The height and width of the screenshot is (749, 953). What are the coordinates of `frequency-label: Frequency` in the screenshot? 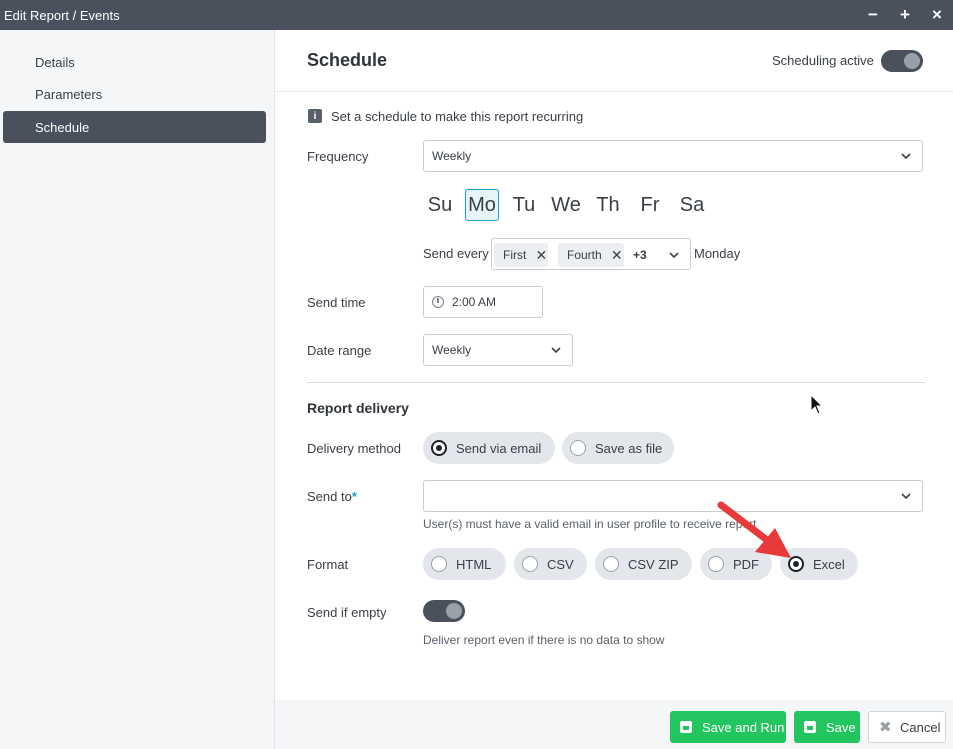 It's located at (338, 156).